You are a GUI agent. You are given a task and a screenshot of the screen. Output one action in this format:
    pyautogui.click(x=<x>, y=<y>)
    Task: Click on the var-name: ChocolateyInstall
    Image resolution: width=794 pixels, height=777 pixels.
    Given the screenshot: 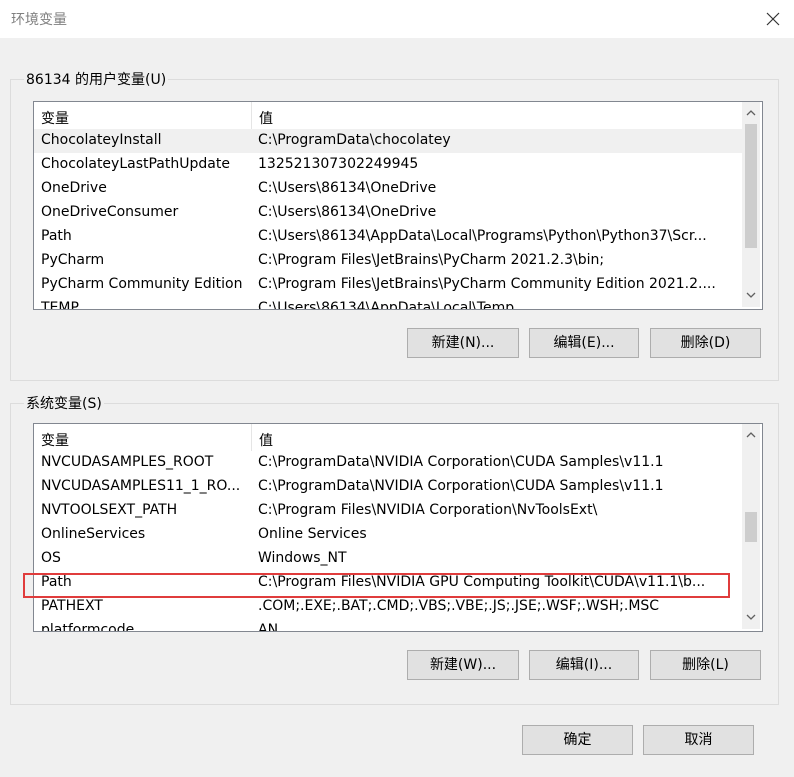 What is the action you would take?
    pyautogui.click(x=101, y=140)
    